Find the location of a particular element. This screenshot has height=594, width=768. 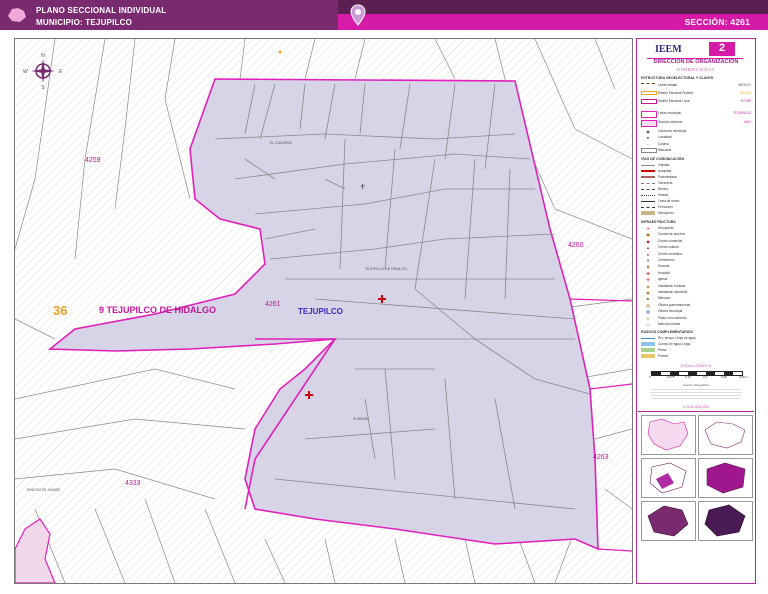

church-icon: ♰ is located at coordinates (362, 187).